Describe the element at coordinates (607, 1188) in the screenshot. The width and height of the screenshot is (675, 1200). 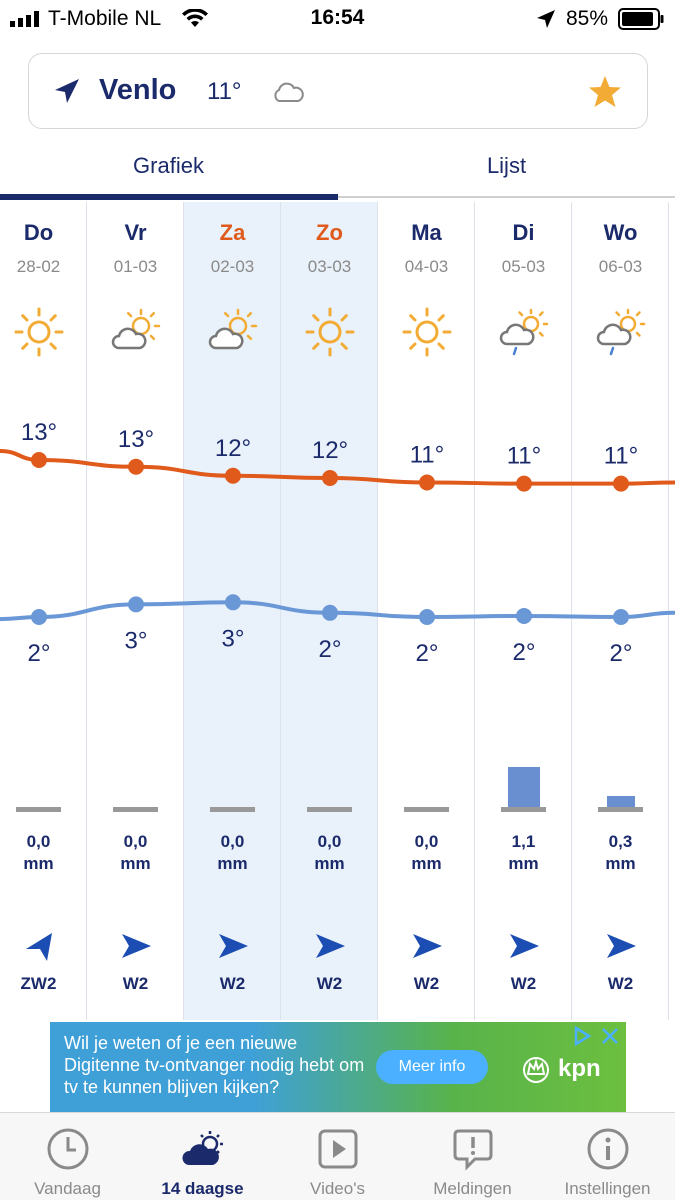
I see `tabbar-label: Instellingen` at that location.